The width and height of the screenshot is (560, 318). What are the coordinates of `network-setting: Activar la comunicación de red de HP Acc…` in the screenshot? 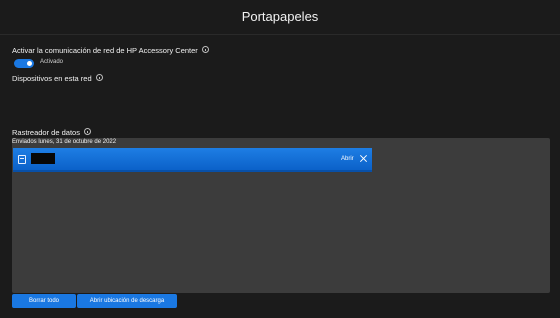 It's located at (110, 50).